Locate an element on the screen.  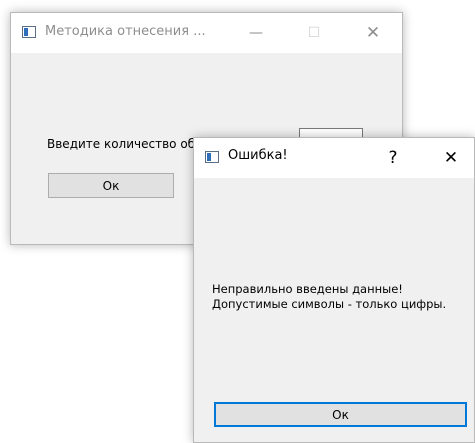
error-ok-button: Ок is located at coordinates (340, 414).